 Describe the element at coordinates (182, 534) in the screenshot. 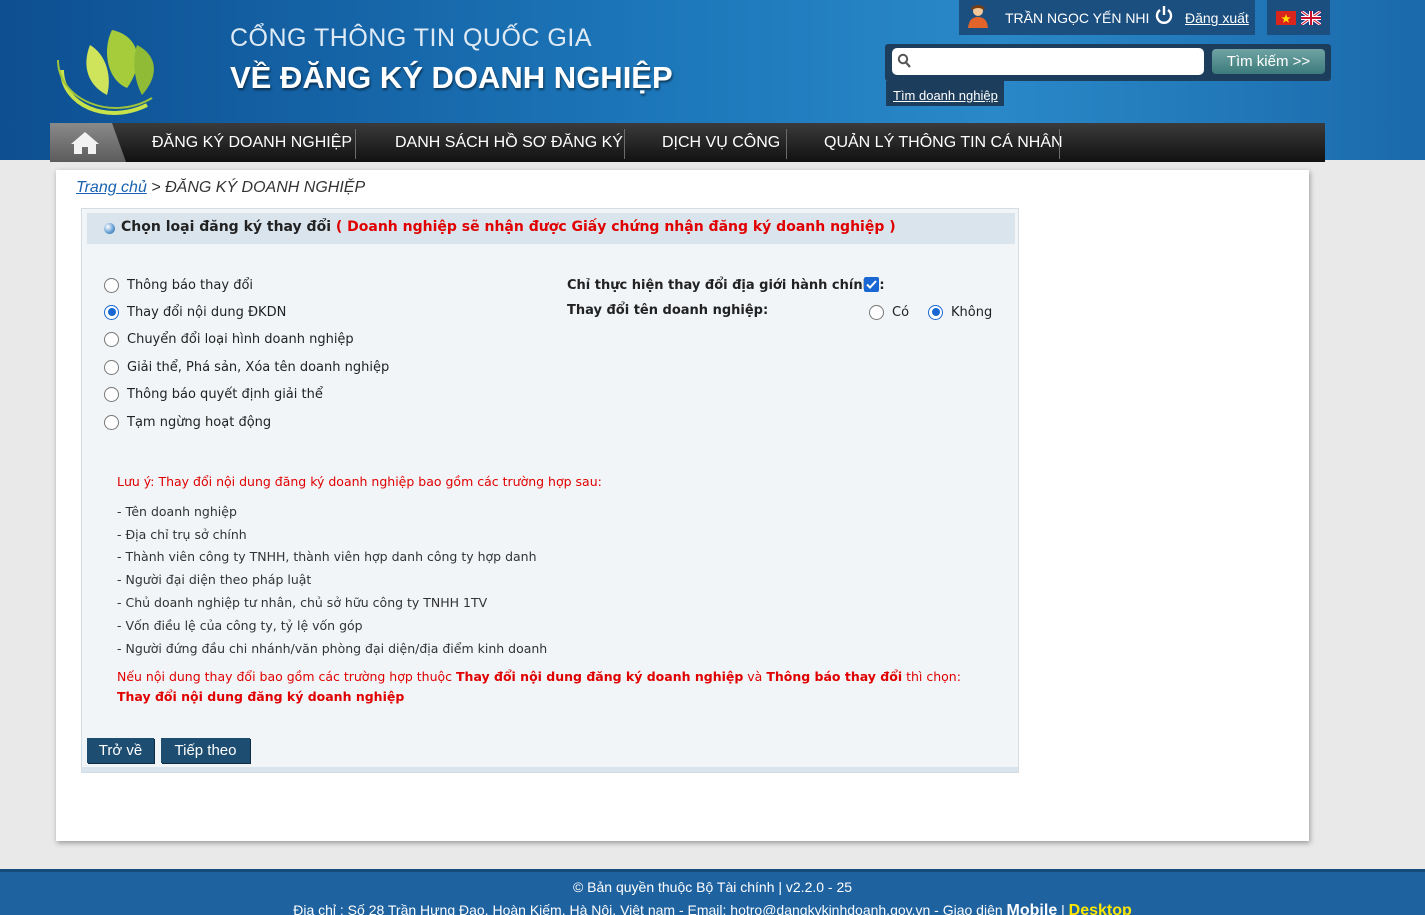

I see `note-item: - Địa chỉ trụ sở chính` at that location.